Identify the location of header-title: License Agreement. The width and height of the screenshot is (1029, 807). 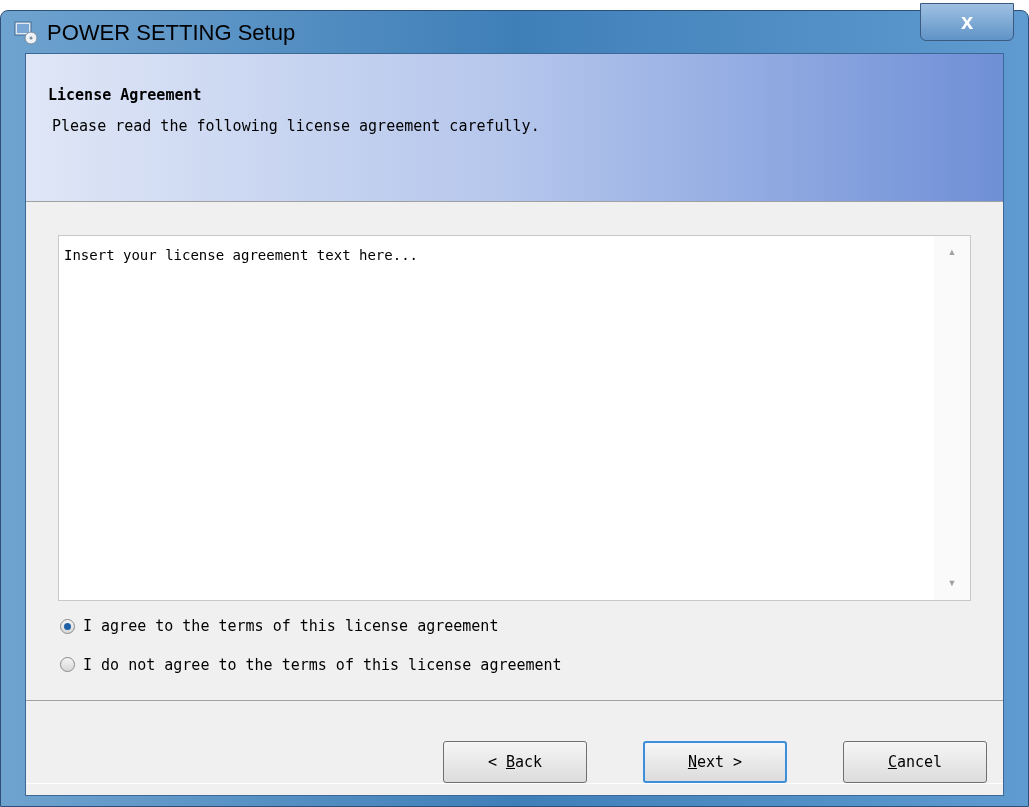
(125, 95).